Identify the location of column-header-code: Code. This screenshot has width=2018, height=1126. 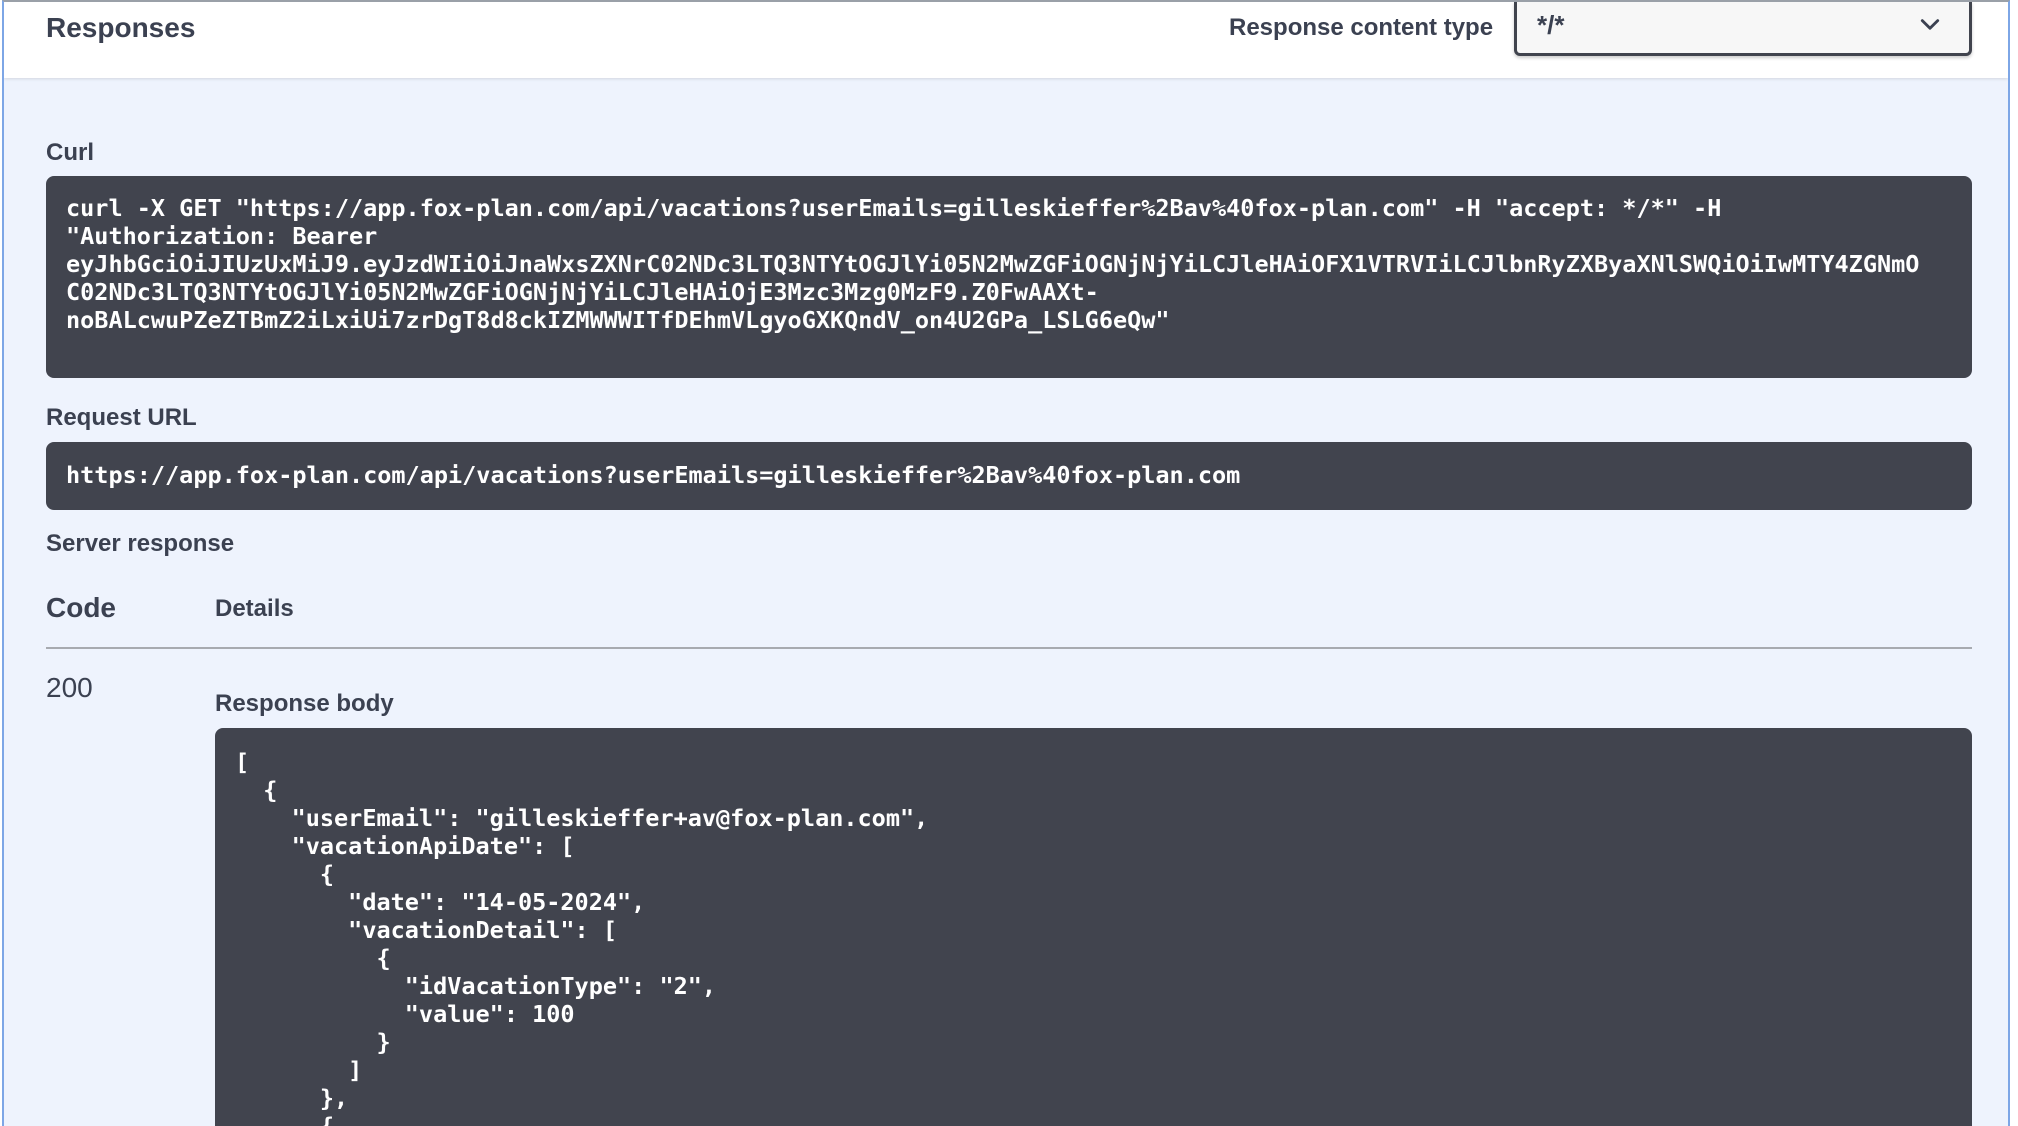
(81, 607).